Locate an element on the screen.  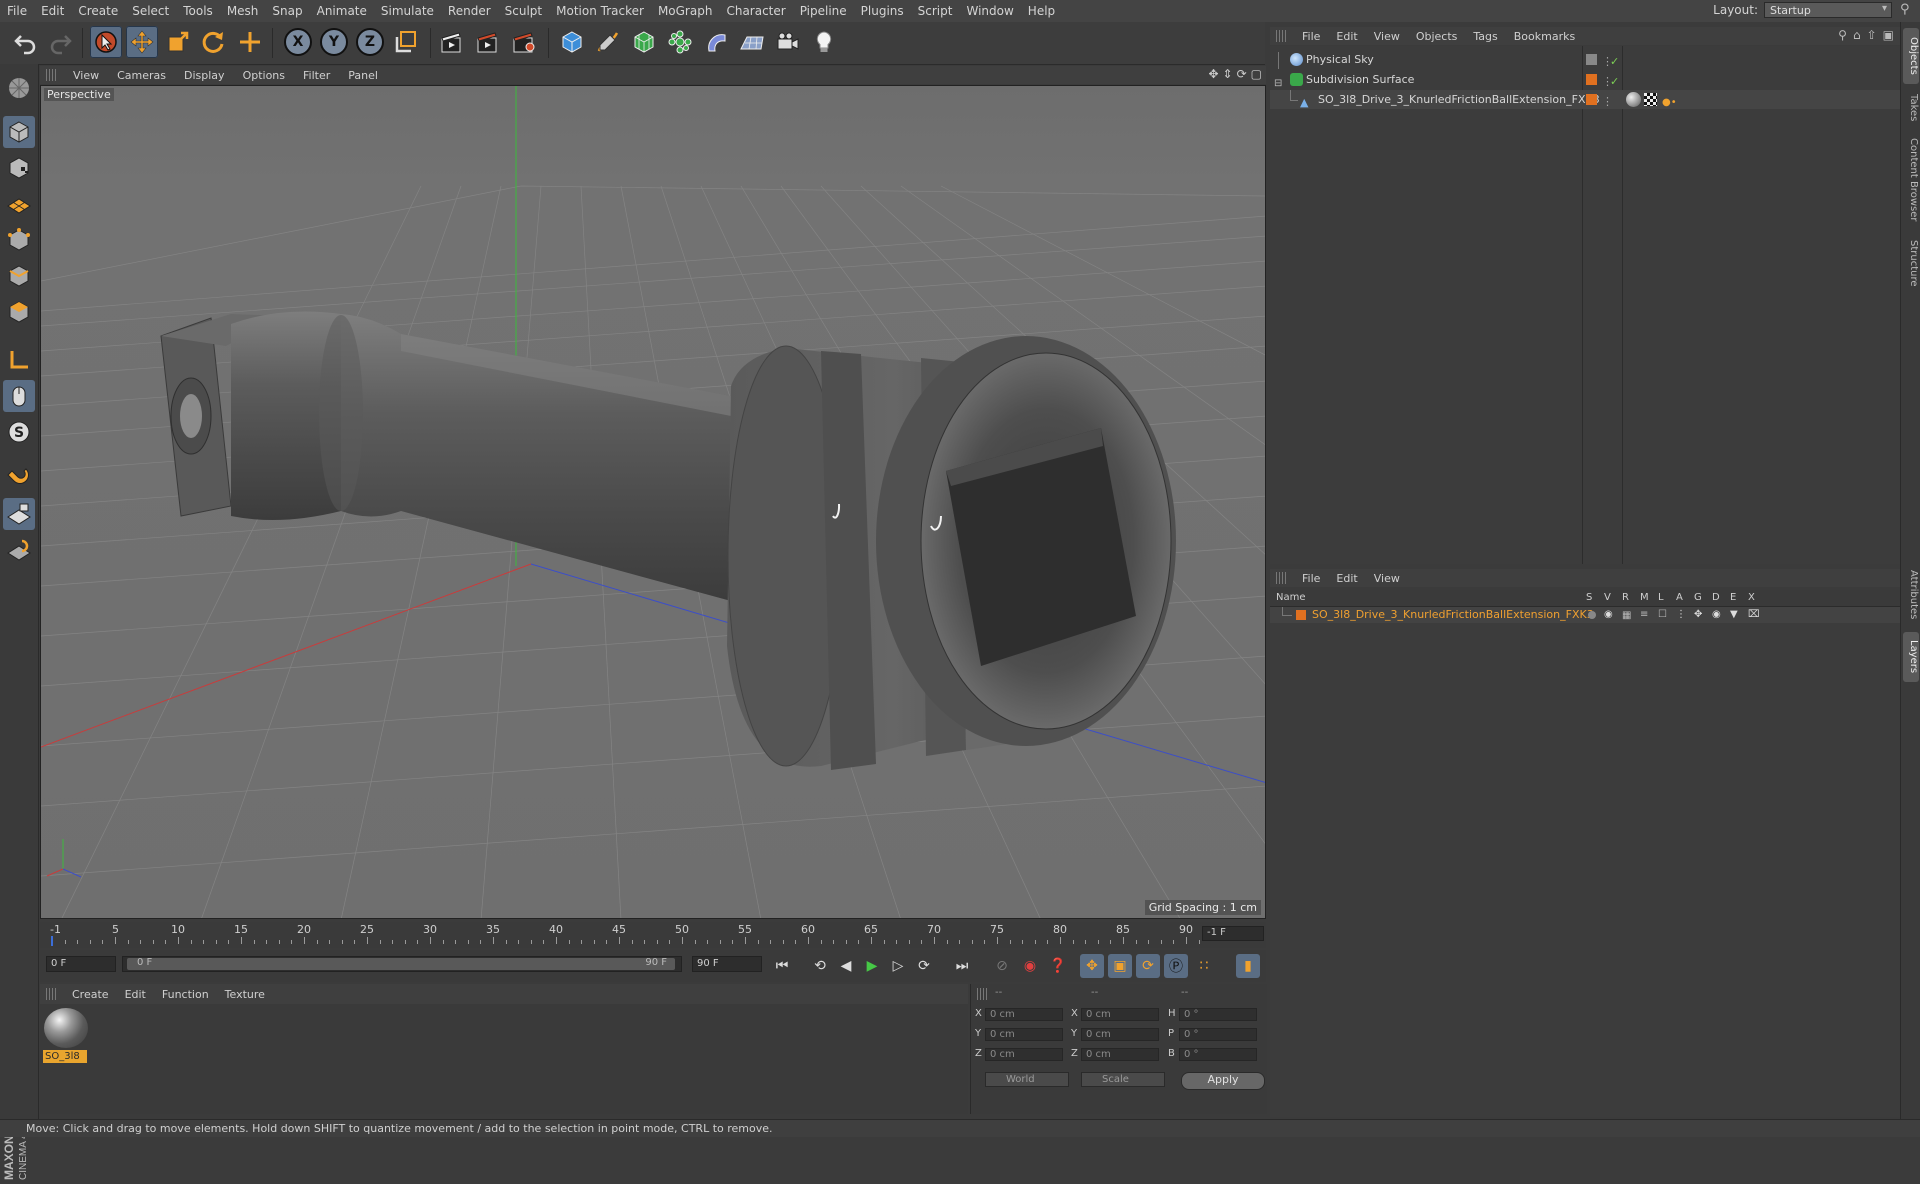
go-to-start-button: ⏮ is located at coordinates (782, 966).